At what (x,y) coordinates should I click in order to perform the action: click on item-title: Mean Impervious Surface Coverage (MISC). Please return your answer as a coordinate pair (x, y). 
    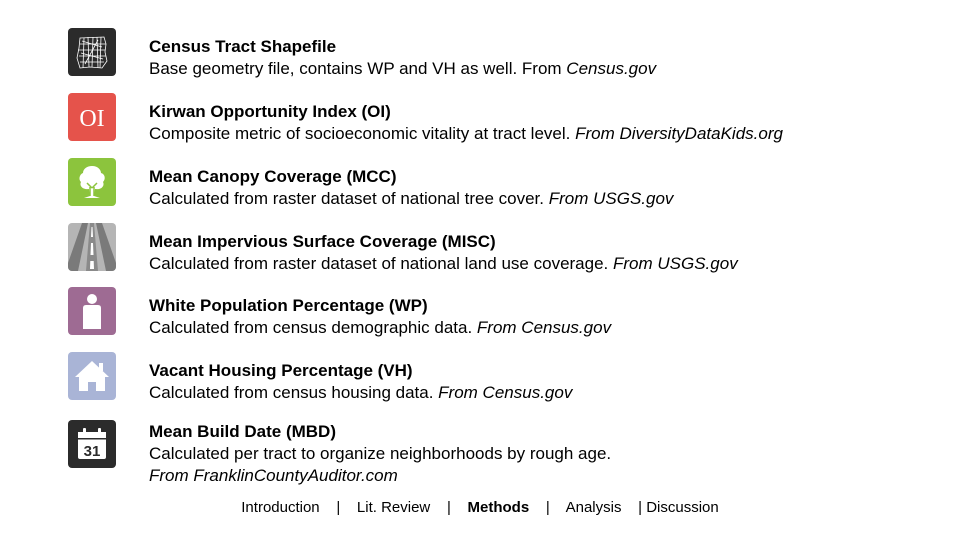
    Looking at the image, I should click on (322, 241).